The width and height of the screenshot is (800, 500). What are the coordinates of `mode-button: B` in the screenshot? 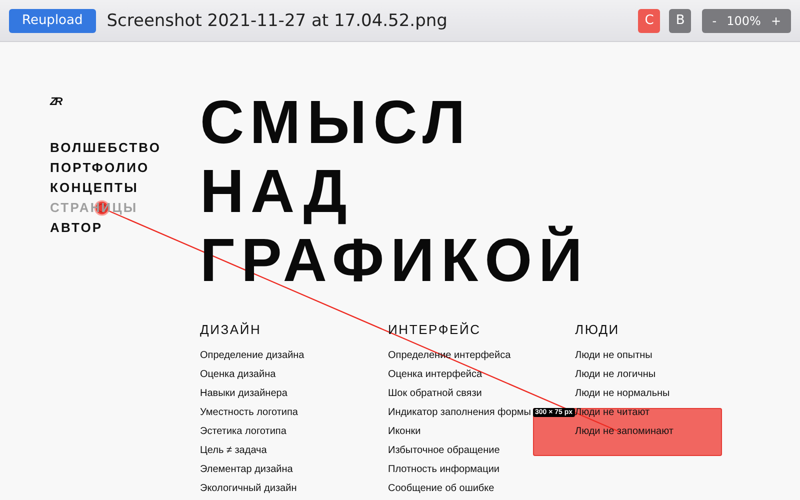 It's located at (680, 20).